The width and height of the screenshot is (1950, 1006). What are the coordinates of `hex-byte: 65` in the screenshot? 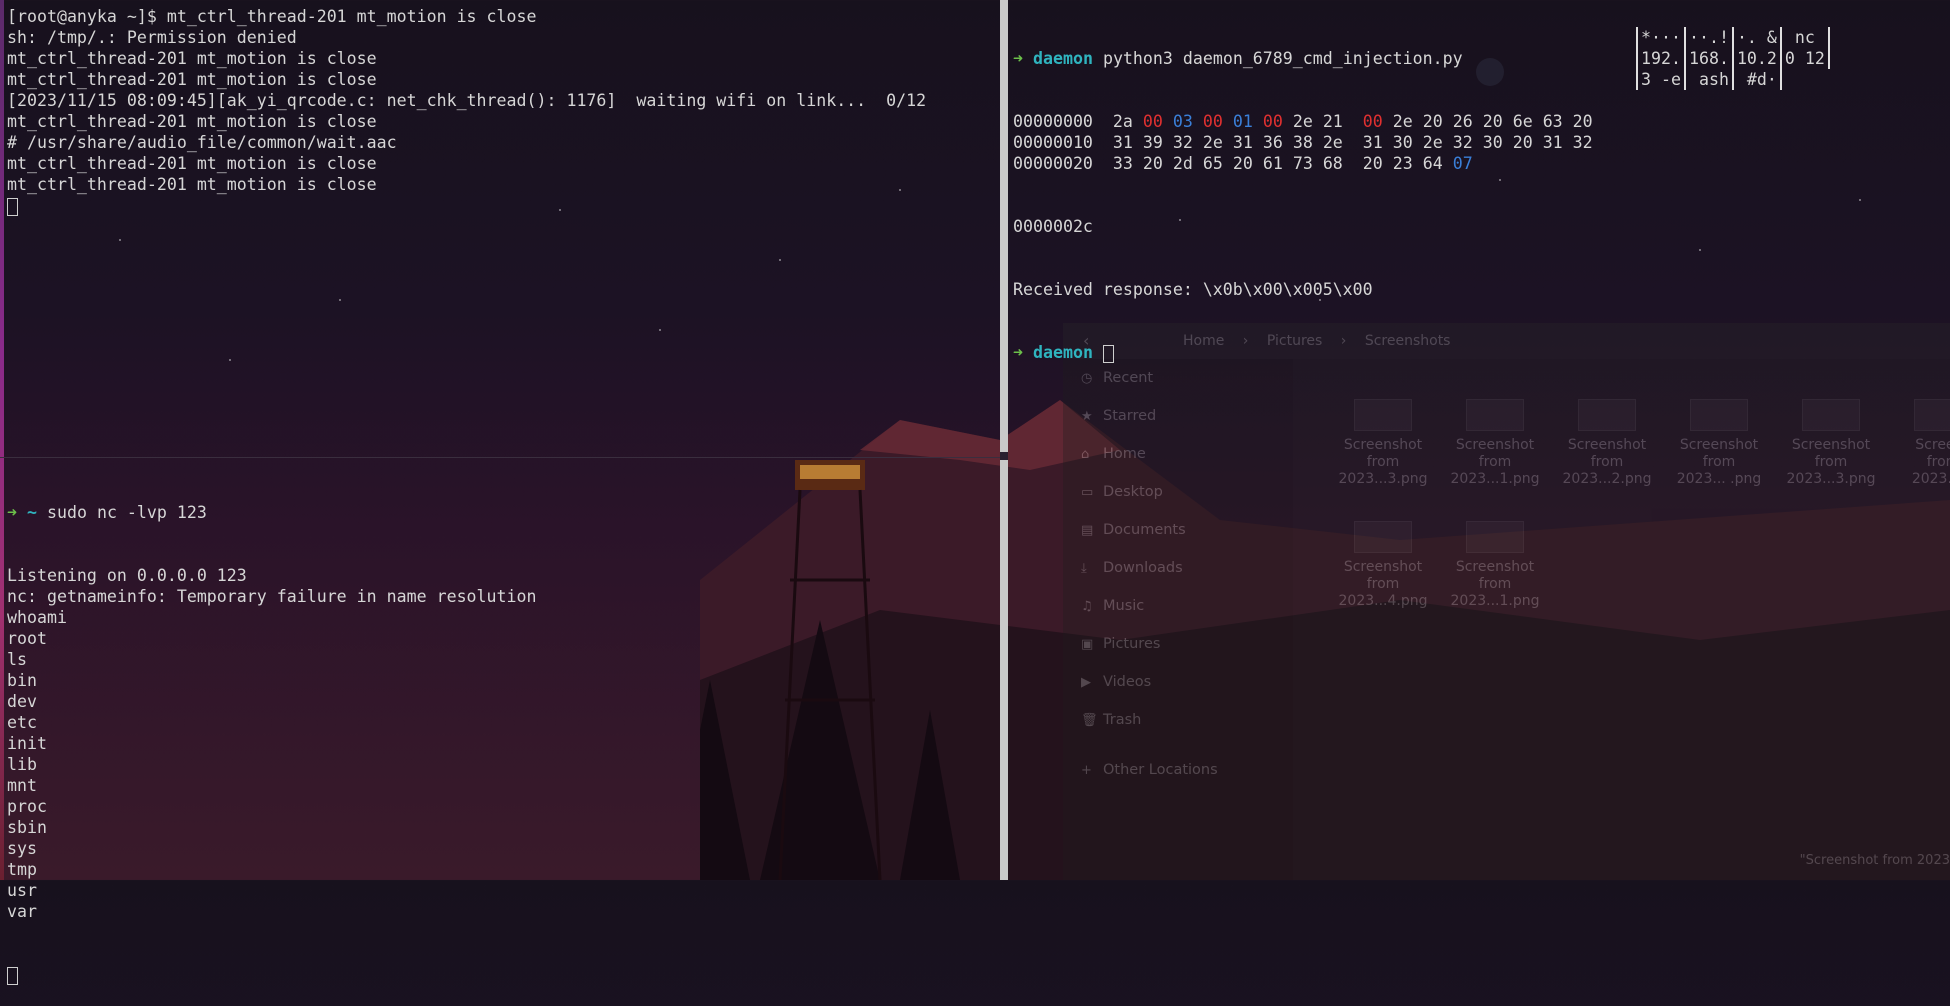 It's located at (1212, 163).